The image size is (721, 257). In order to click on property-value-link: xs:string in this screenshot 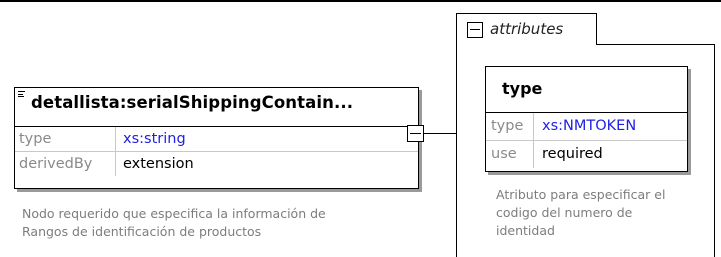, I will do `click(154, 139)`.